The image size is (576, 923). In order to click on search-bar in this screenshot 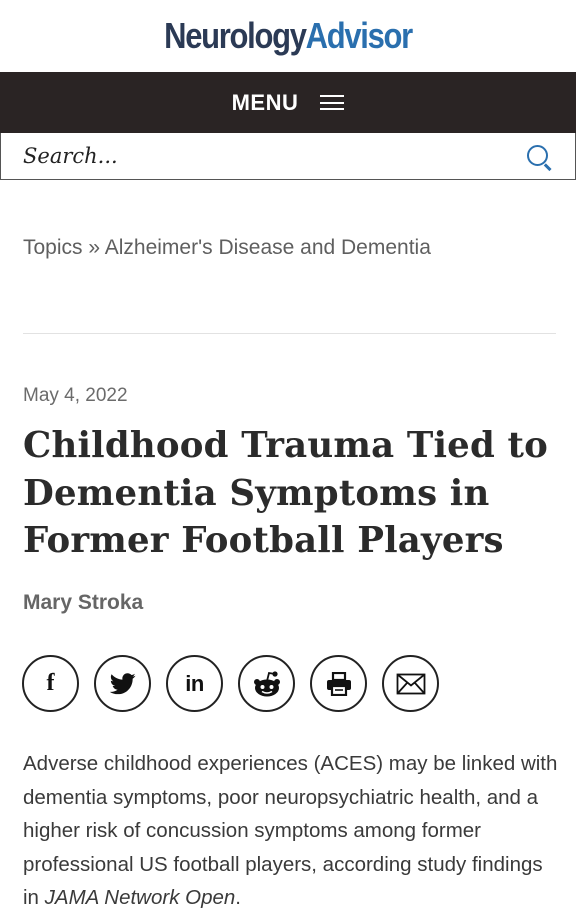, I will do `click(288, 156)`.